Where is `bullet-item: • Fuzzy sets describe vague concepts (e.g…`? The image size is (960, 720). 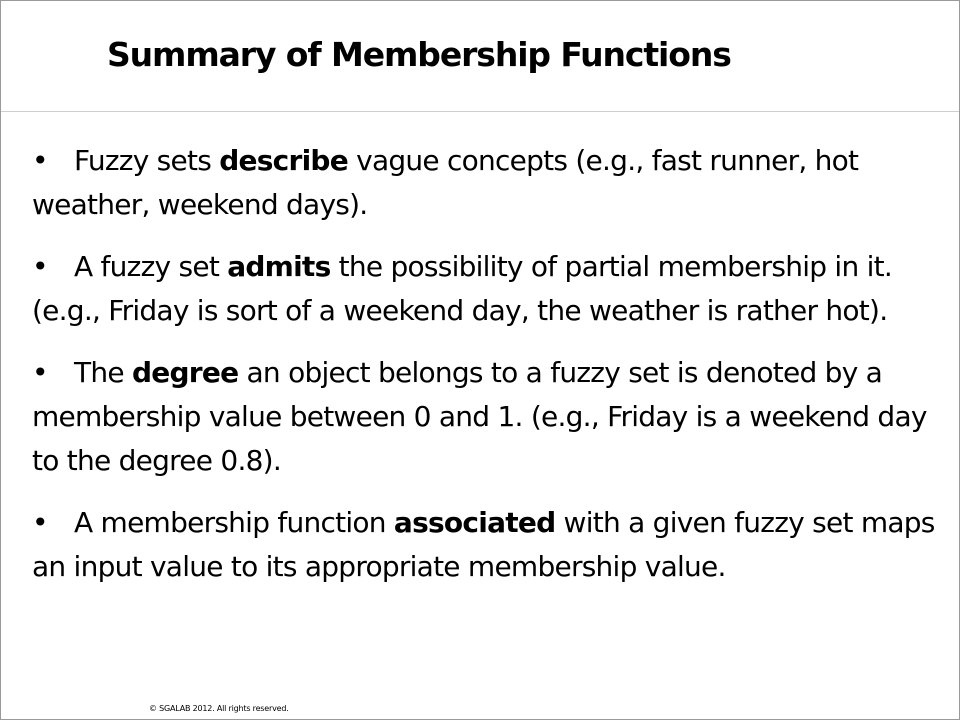
bullet-item: • Fuzzy sets describe vague concepts (e.g… is located at coordinates (489, 183).